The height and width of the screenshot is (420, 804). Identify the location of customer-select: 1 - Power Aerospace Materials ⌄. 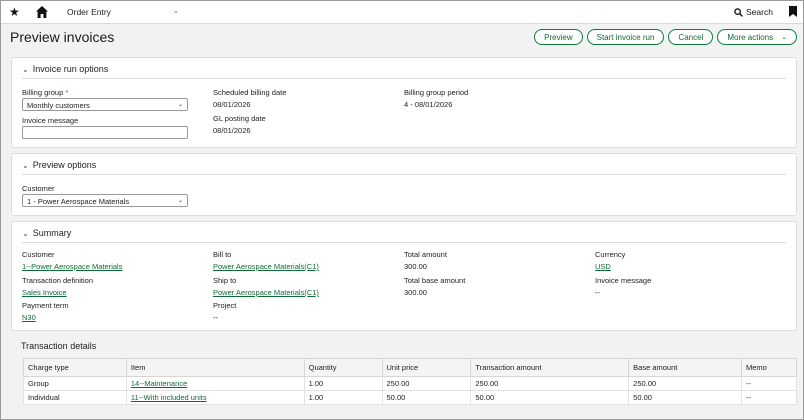
(105, 200).